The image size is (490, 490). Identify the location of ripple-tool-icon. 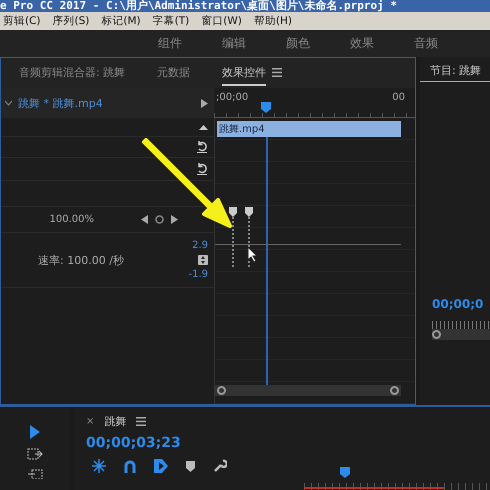
(35, 474).